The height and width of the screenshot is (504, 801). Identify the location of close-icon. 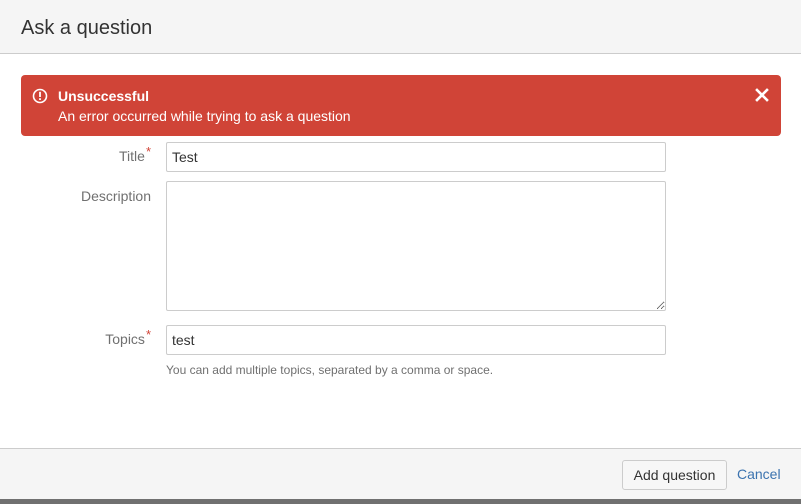
(762, 95).